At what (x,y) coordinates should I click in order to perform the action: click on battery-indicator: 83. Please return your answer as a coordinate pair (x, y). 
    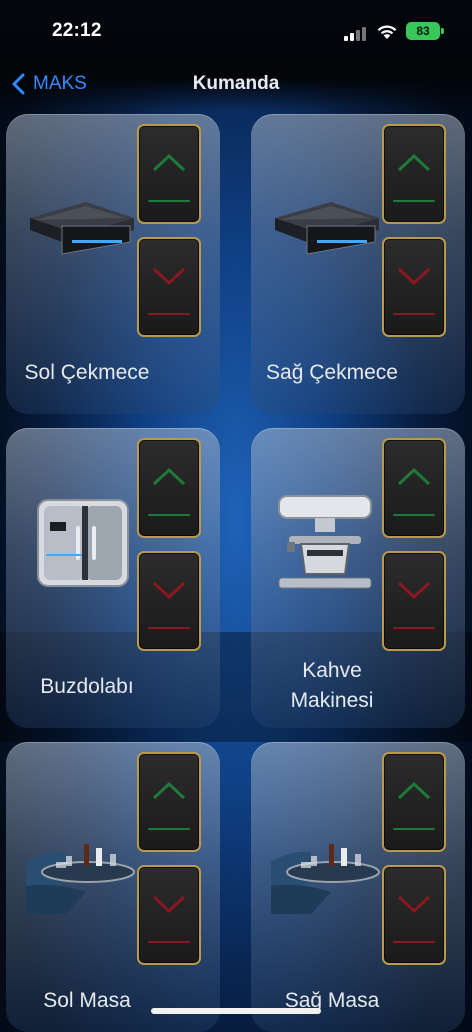
    Looking at the image, I should click on (425, 31).